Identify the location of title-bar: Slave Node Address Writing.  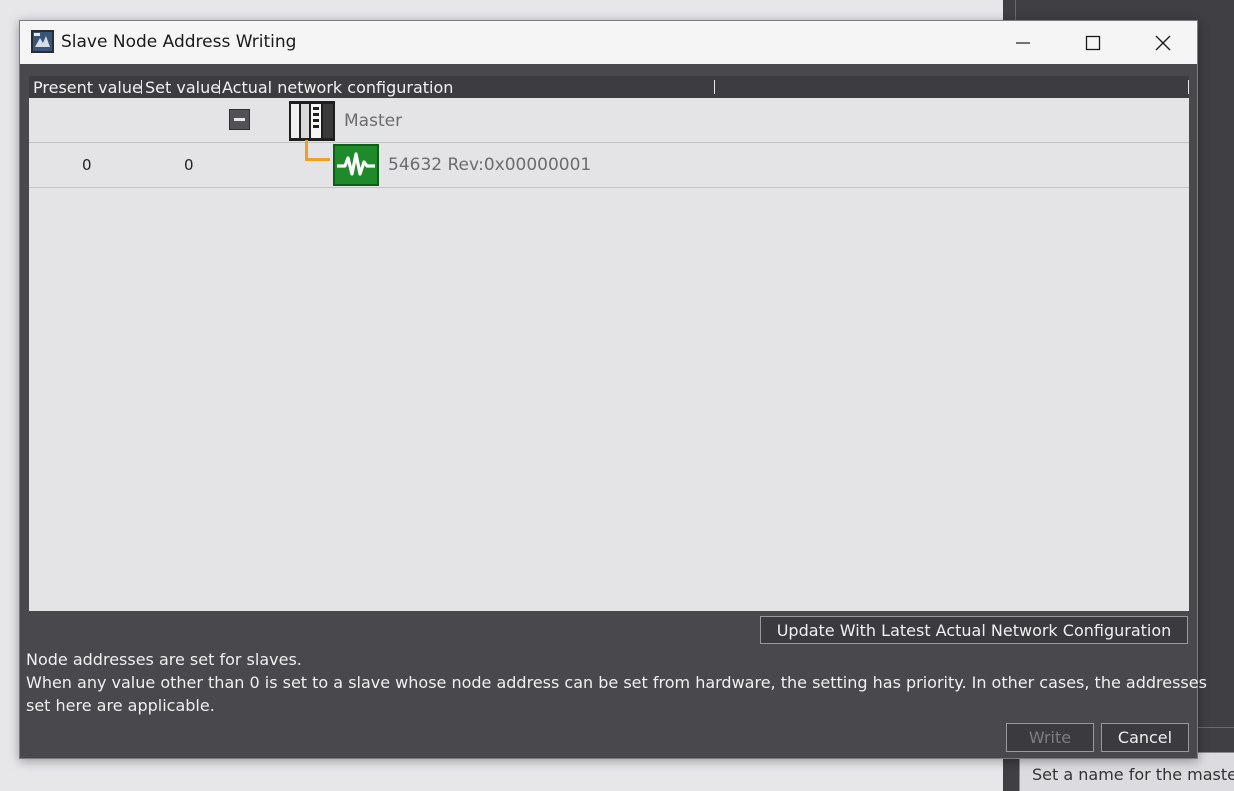
(608, 42).